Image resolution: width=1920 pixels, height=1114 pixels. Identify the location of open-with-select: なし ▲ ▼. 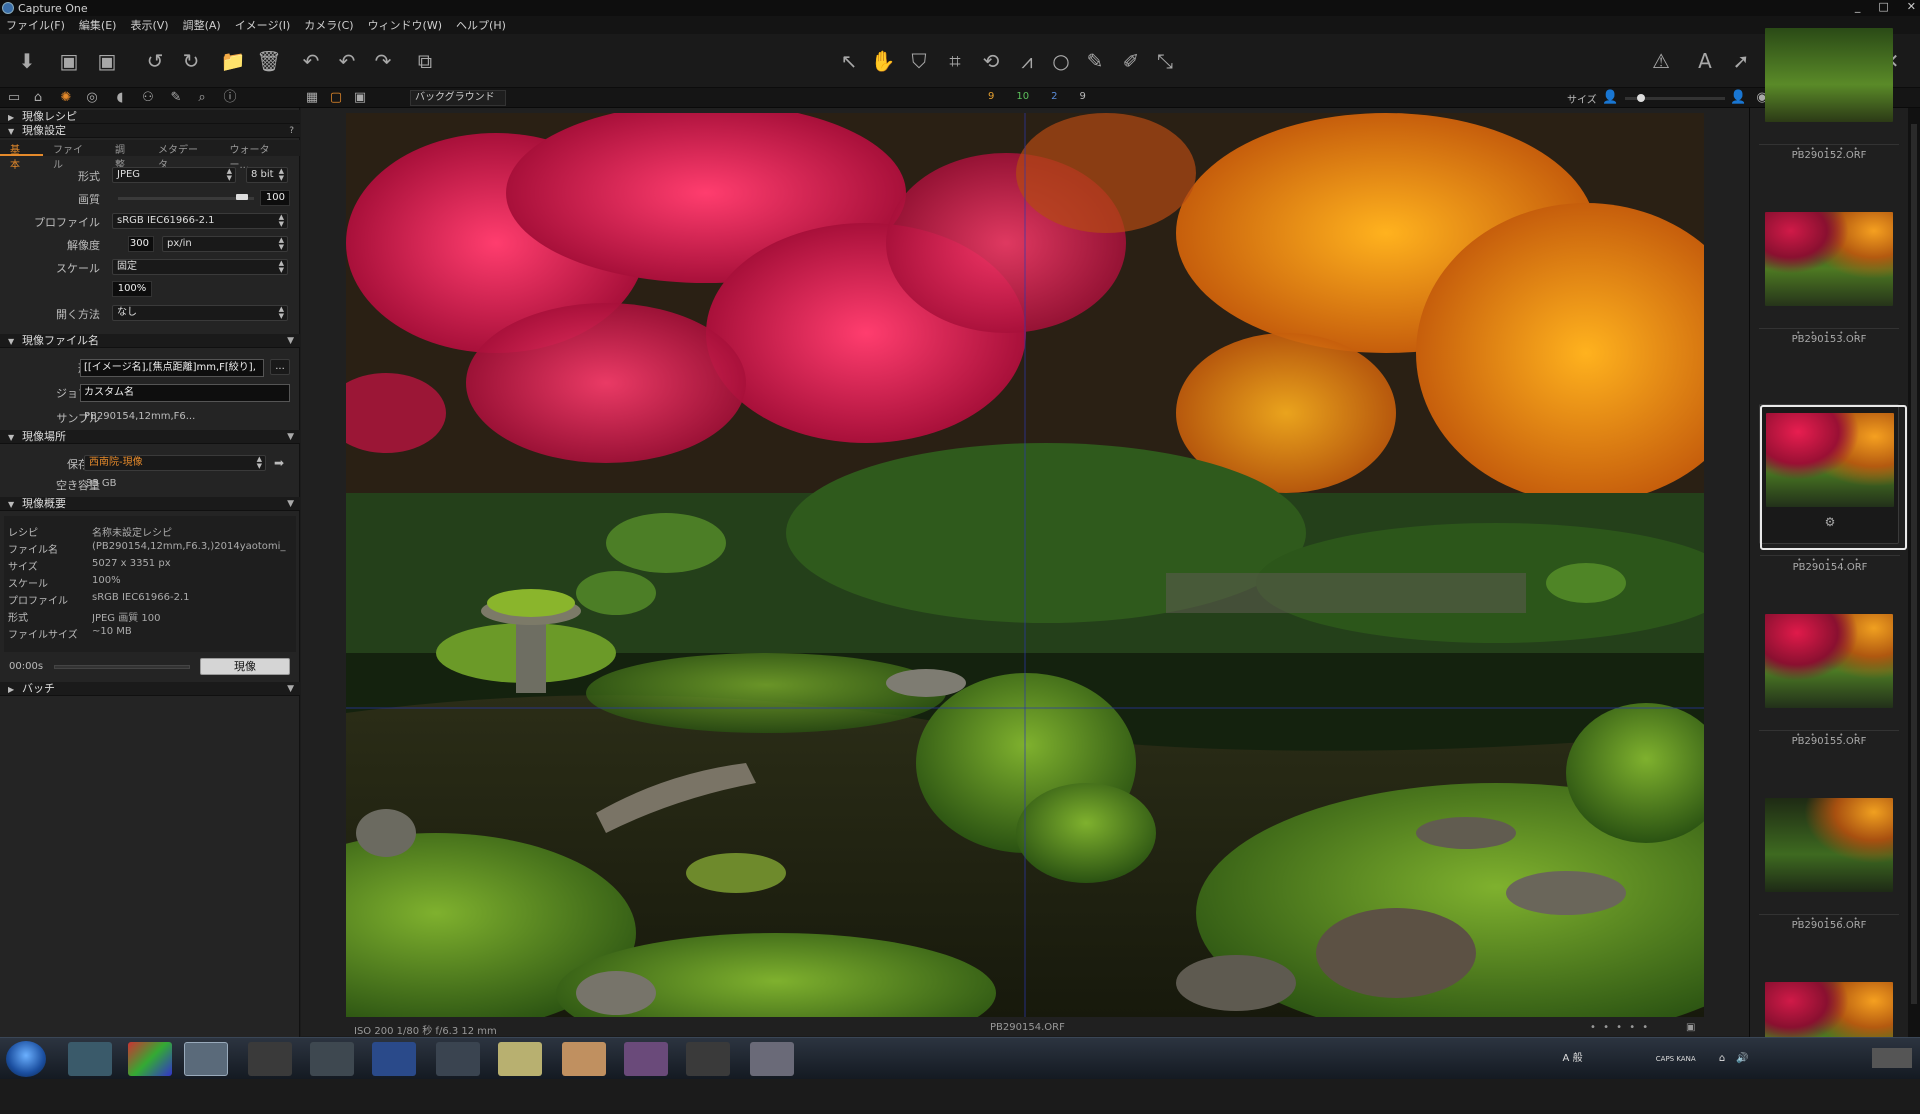
(200, 313).